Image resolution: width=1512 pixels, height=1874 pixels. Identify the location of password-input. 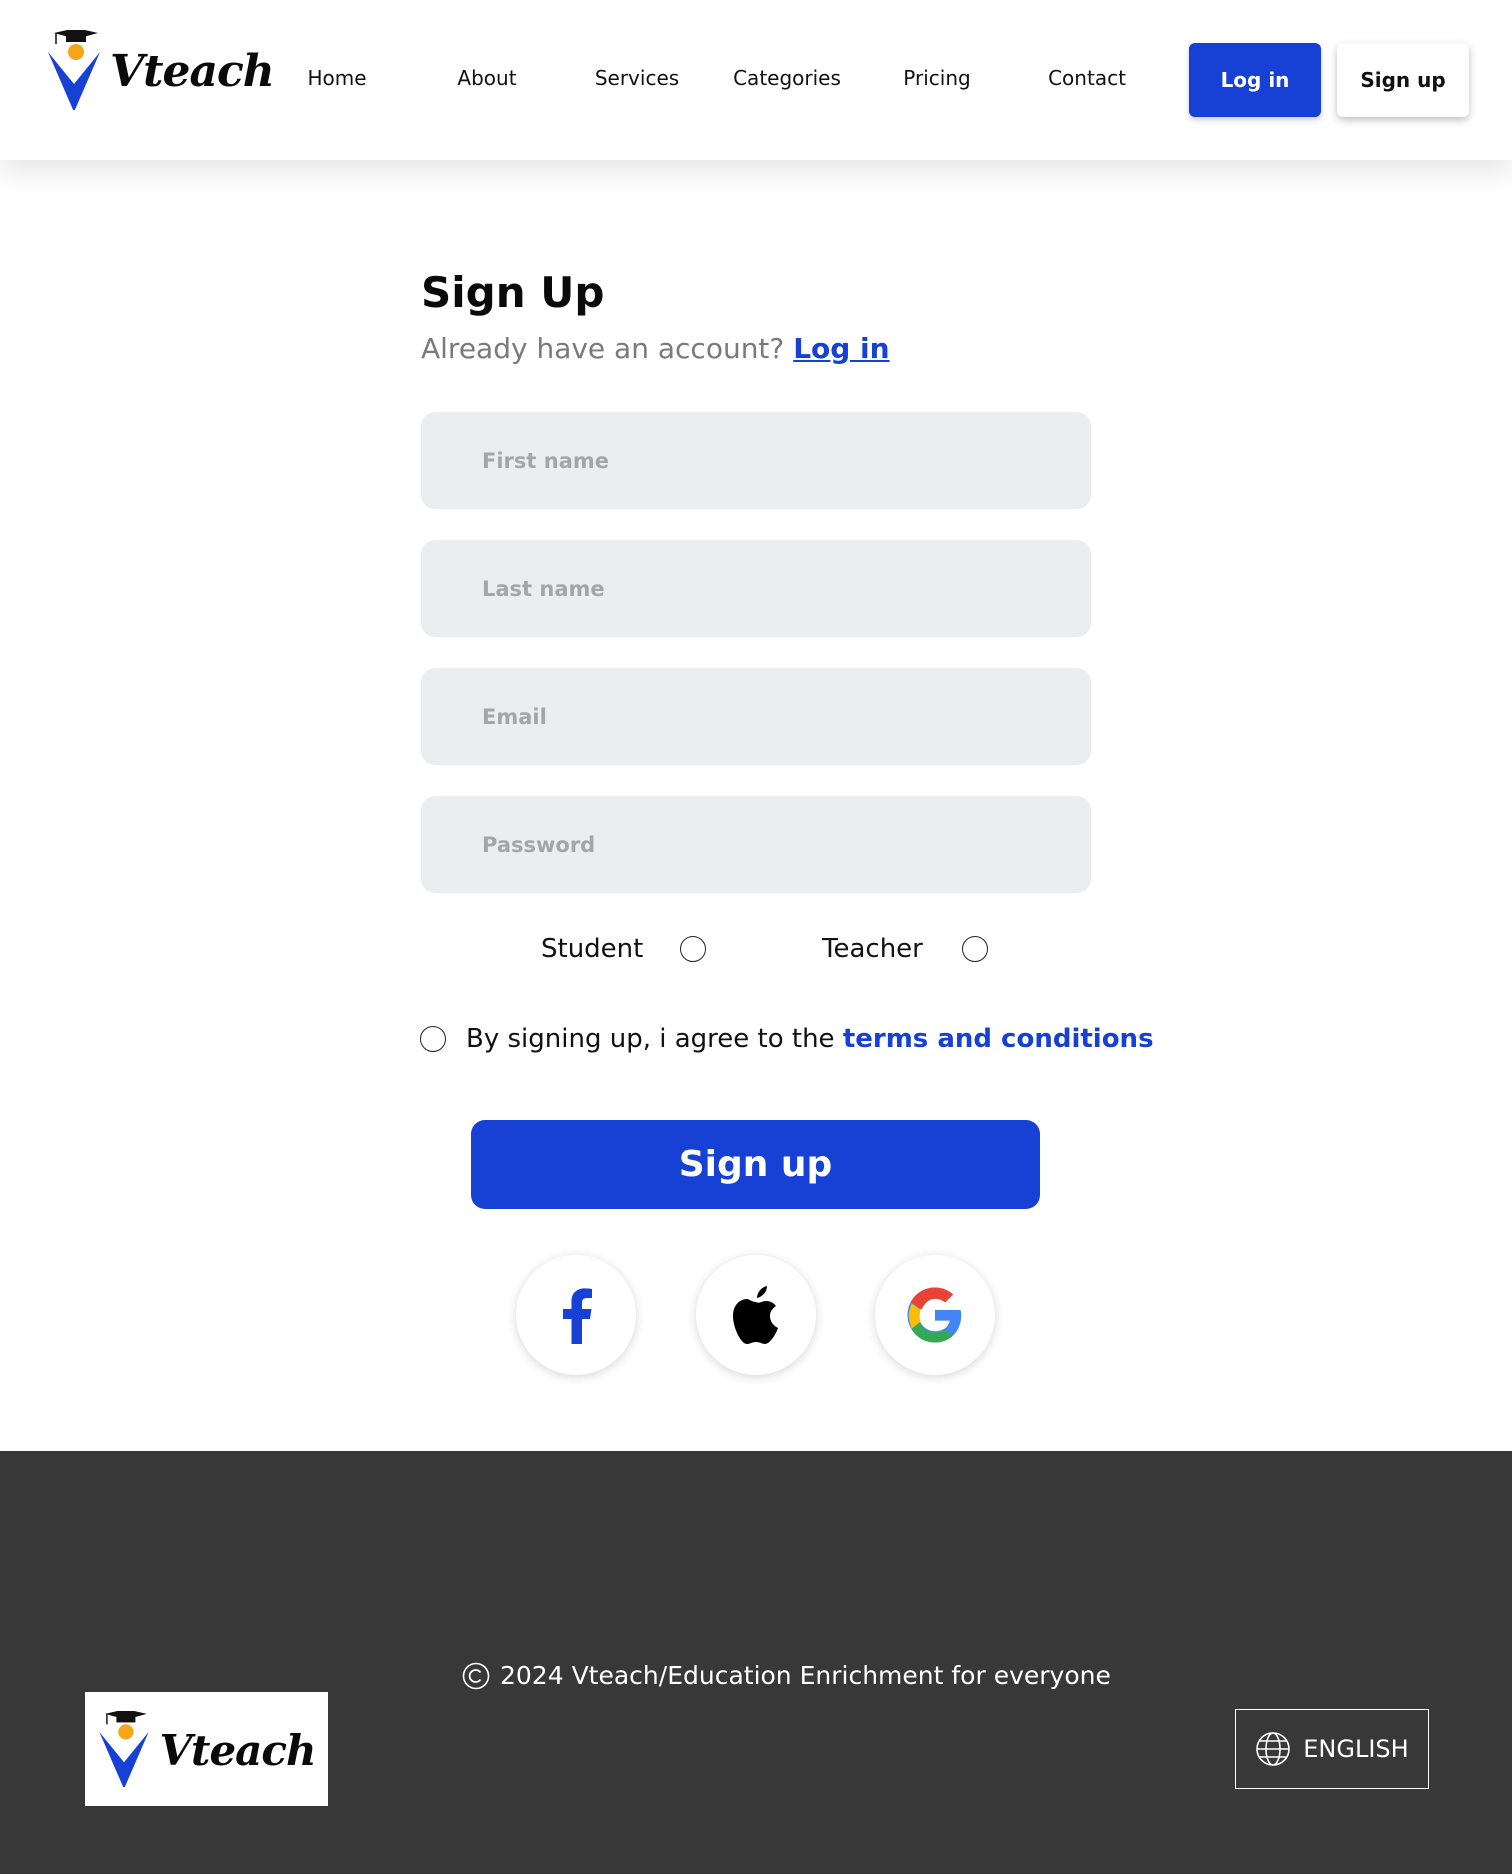
(756, 844).